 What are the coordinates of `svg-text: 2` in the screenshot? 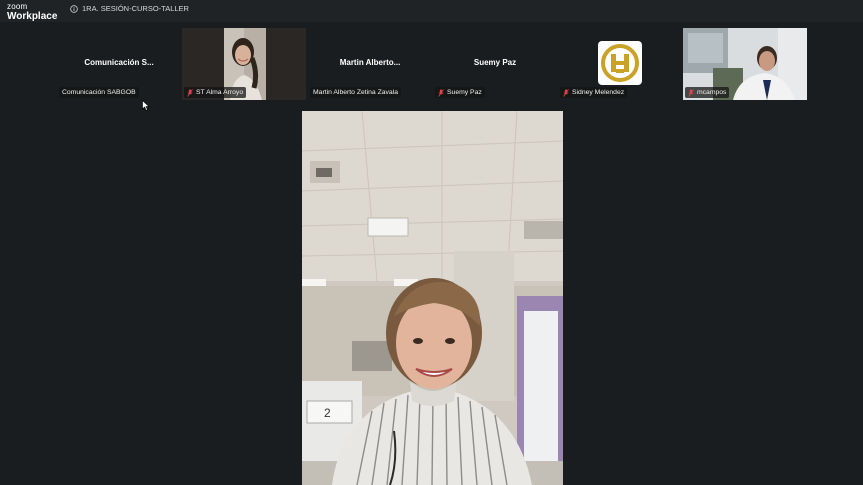 It's located at (327, 413).